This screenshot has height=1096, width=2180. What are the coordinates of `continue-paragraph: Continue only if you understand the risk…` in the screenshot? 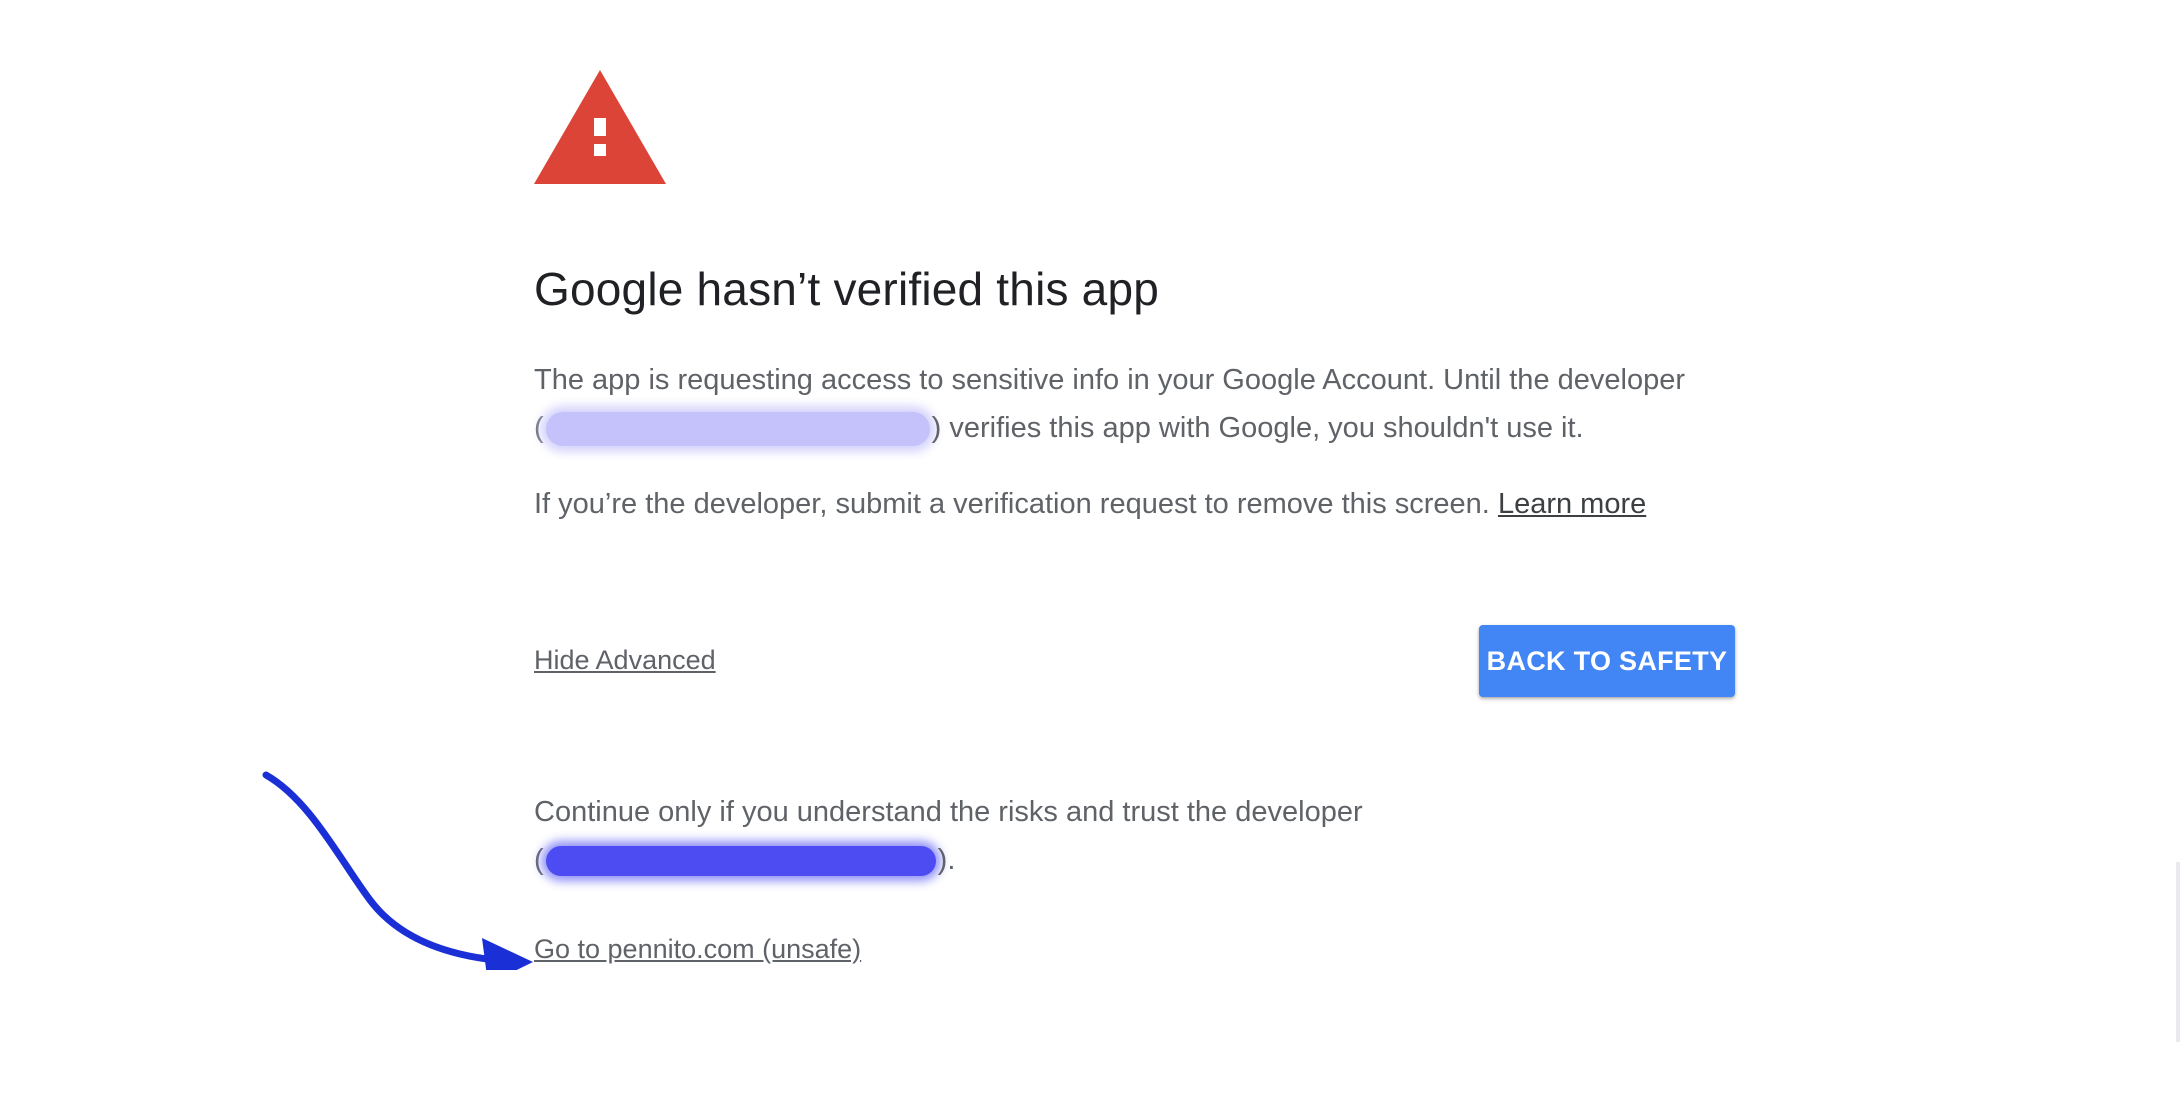 It's located at (948, 836).